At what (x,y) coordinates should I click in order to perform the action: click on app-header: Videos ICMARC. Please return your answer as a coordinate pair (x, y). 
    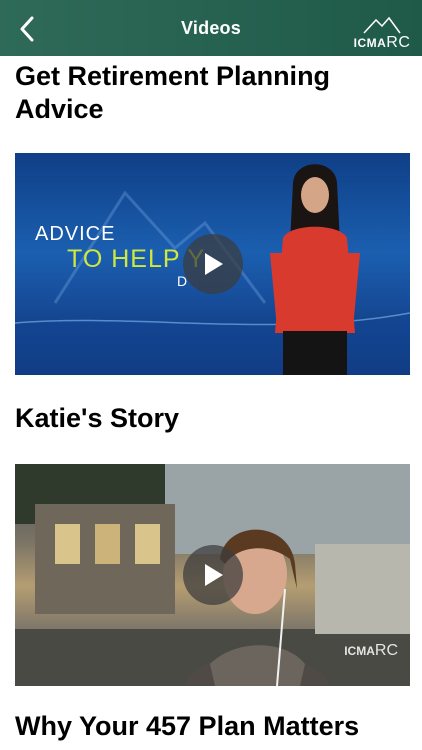
    Looking at the image, I should click on (211, 28).